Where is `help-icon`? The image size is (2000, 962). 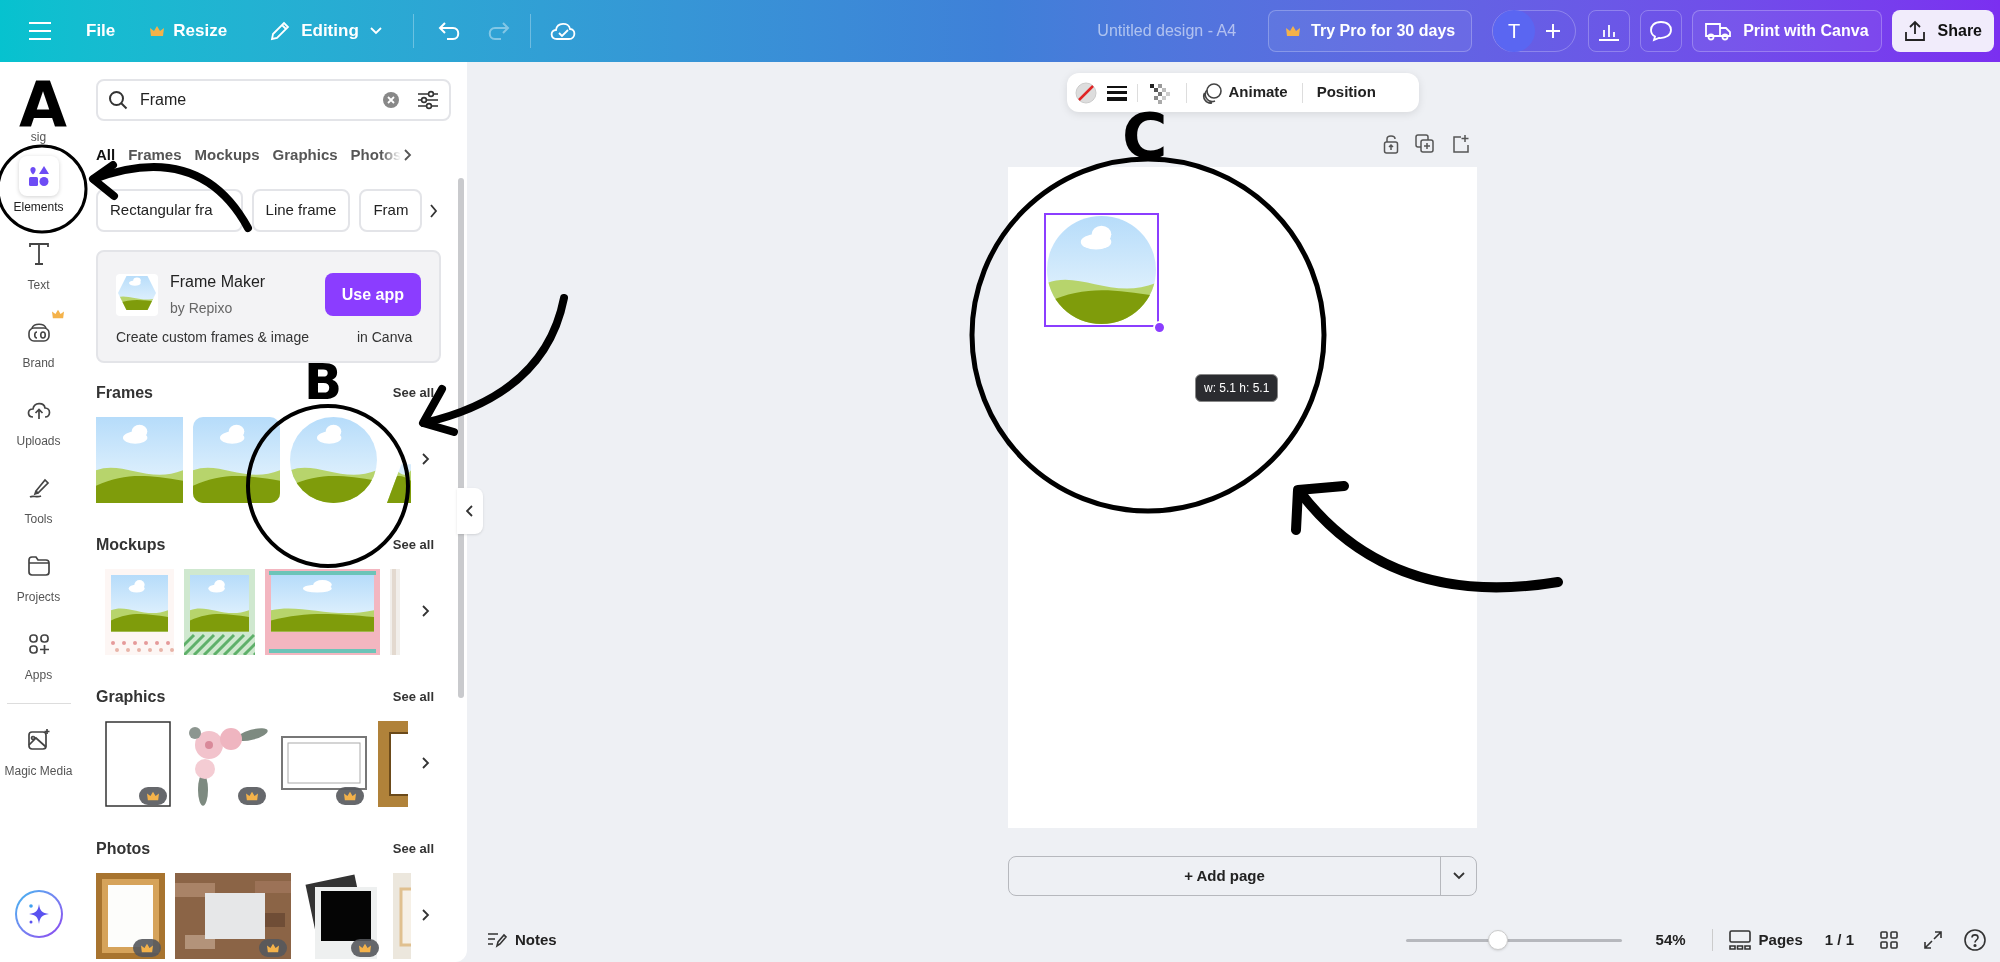
help-icon is located at coordinates (1975, 940).